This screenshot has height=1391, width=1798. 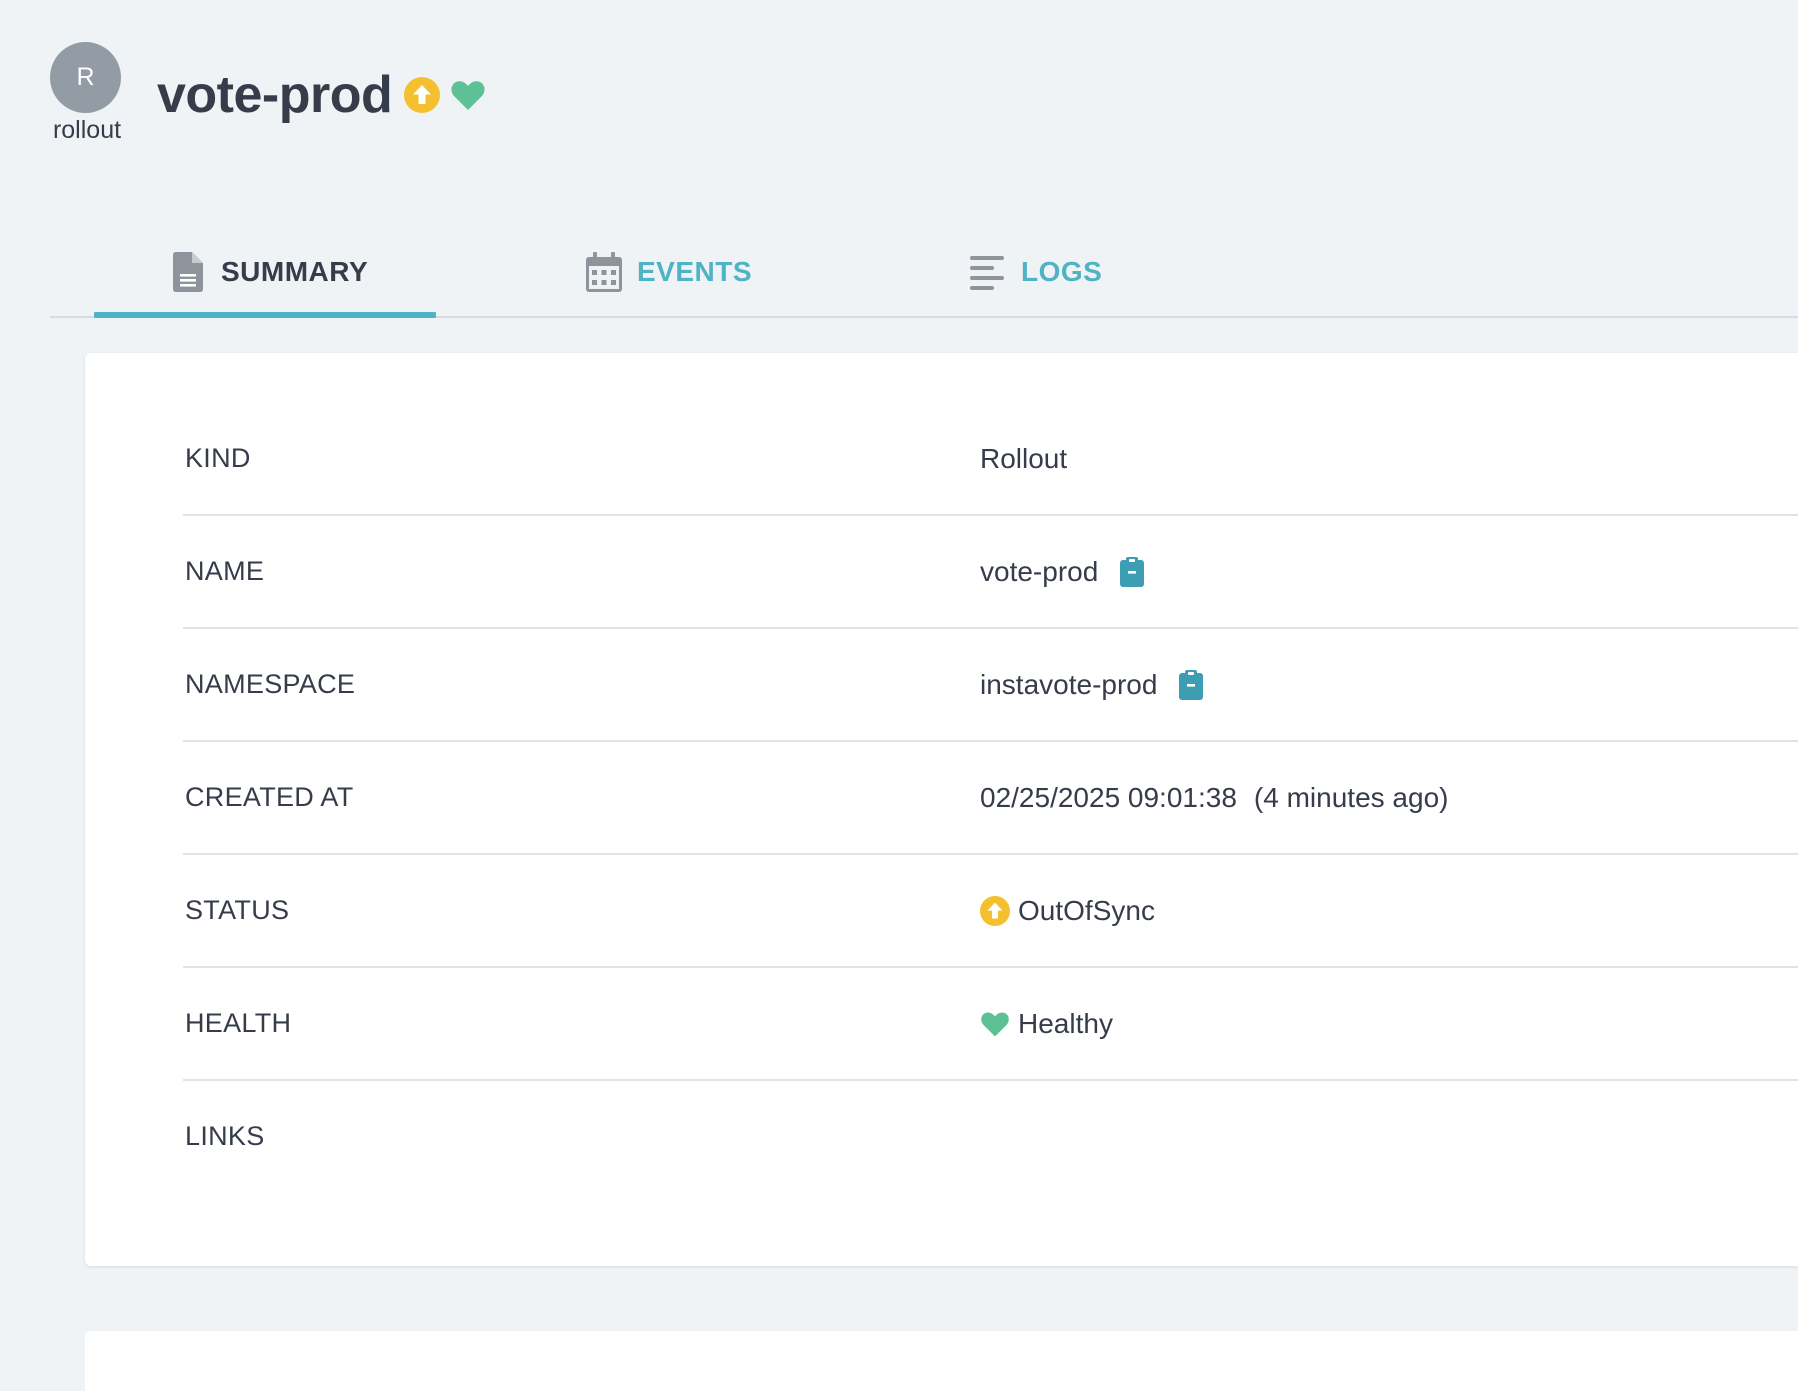 I want to click on kind-avatar-letter: R, so click(x=85, y=77).